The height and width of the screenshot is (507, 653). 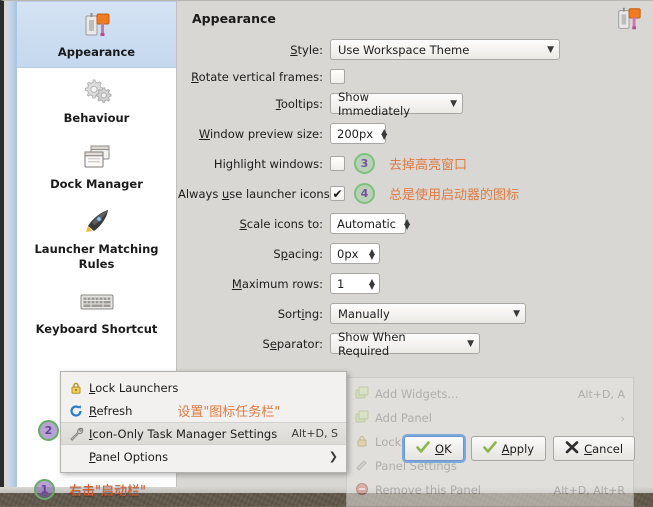 What do you see at coordinates (415, 163) in the screenshot?
I see `form-row-highlight-windows: Highlight windows: 3 去掉高亮窗口` at bounding box center [415, 163].